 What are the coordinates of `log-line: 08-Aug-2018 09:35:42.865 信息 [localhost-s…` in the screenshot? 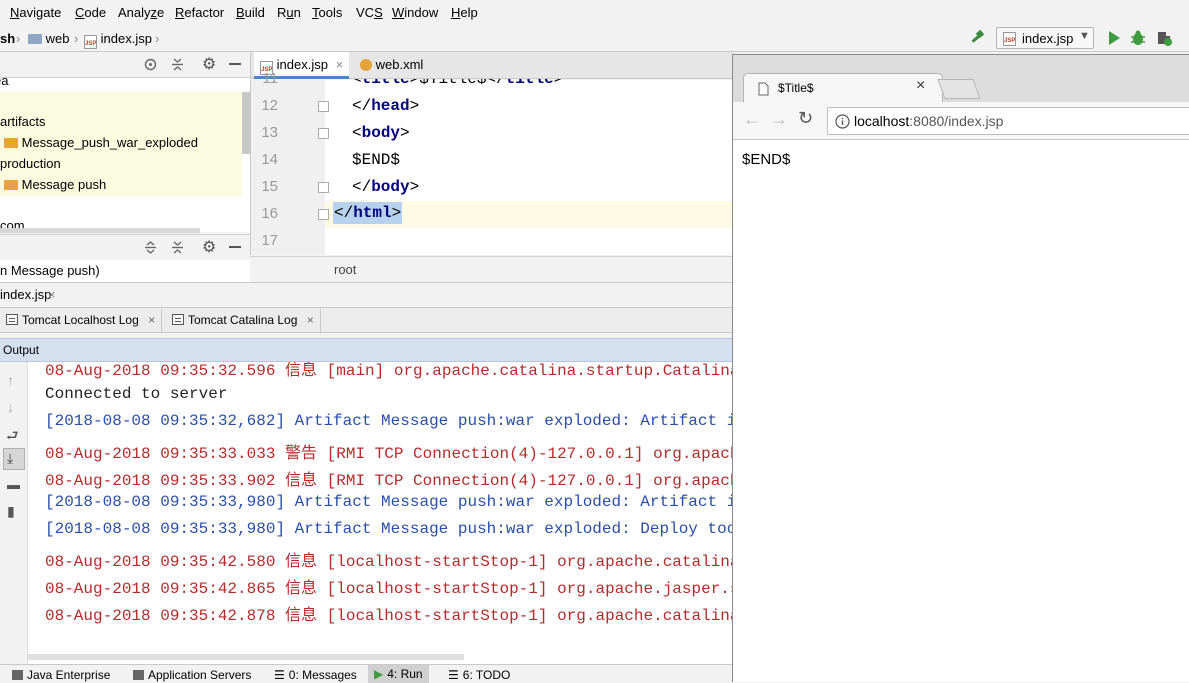 It's located at (390, 589).